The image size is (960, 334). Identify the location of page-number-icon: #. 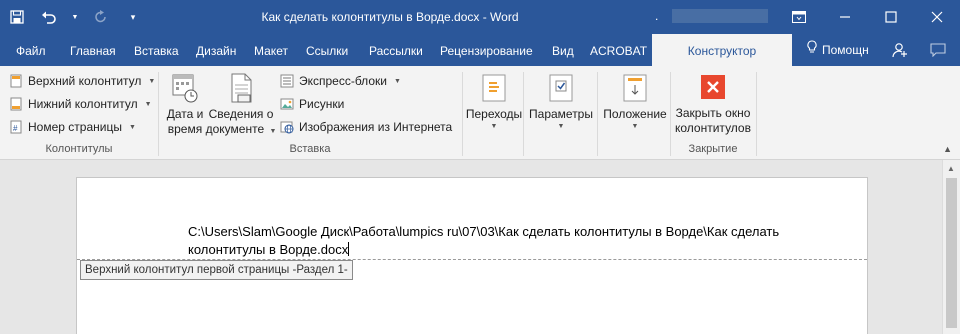
(16, 127).